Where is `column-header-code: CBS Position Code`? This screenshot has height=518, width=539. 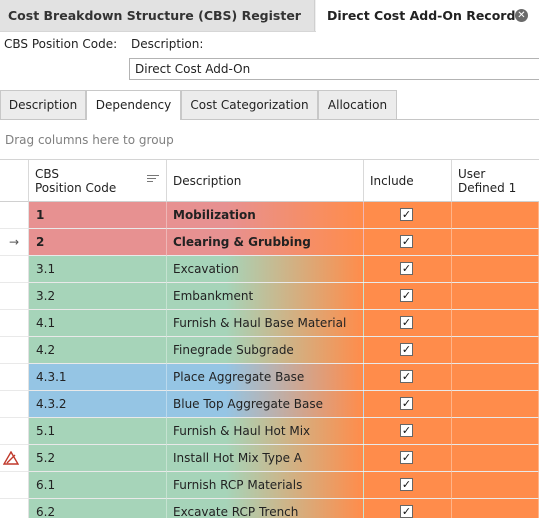 column-header-code: CBS Position Code is located at coordinates (98, 181).